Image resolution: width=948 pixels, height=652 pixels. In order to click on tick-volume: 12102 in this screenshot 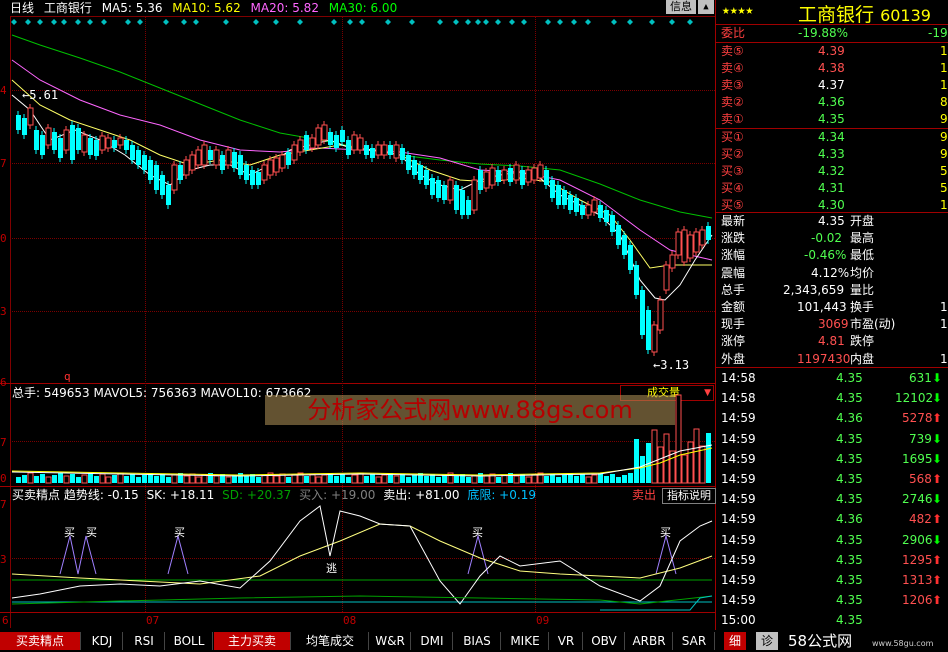, I will do `click(914, 398)`.